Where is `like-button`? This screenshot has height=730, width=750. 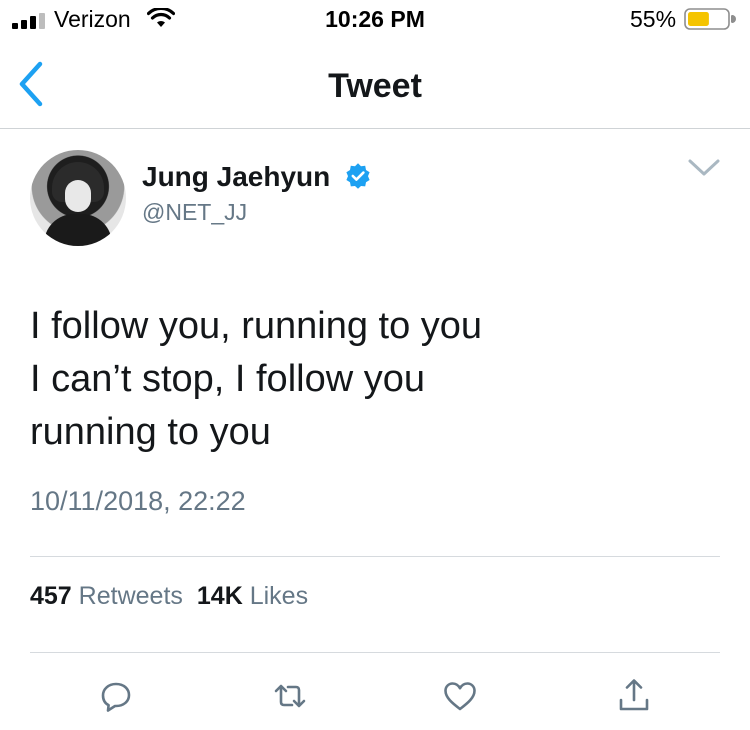 like-button is located at coordinates (460, 696).